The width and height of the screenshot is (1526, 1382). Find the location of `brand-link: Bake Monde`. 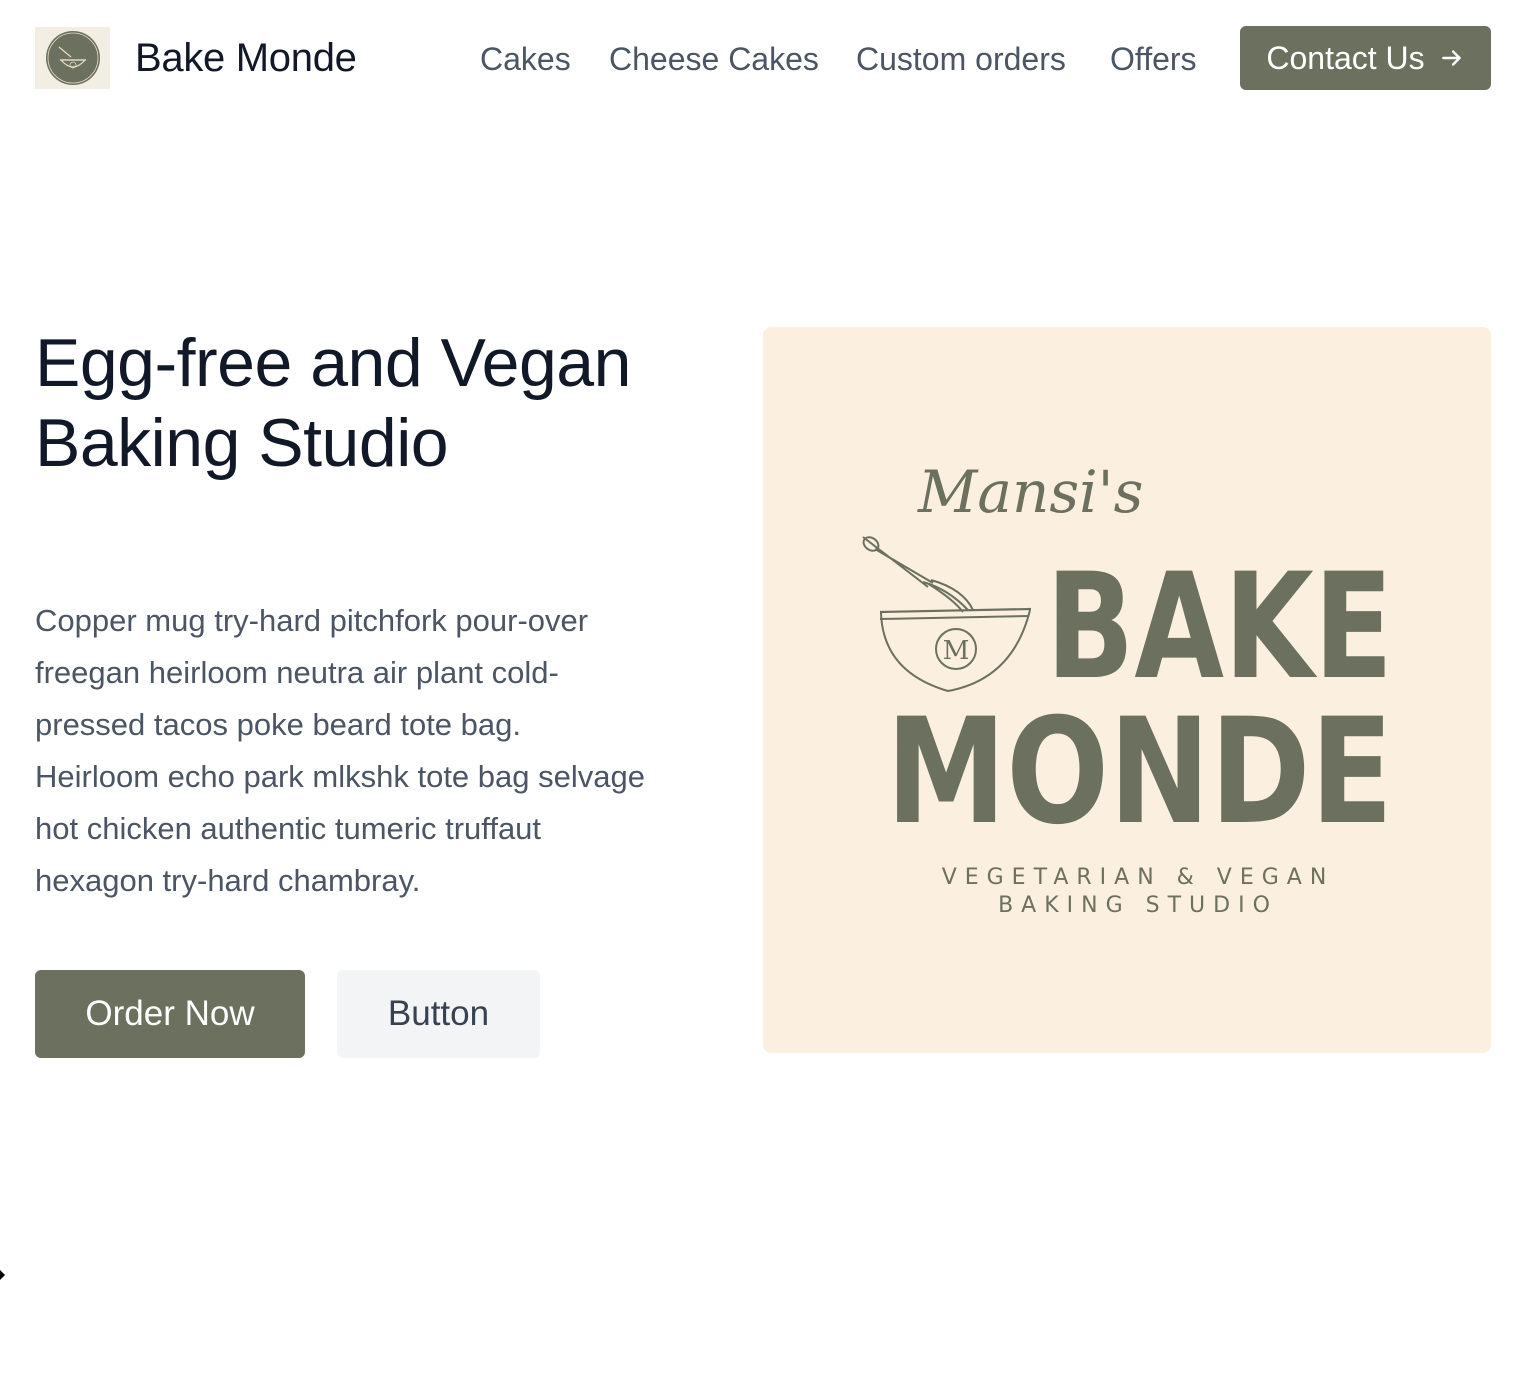

brand-link: Bake Monde is located at coordinates (196, 58).